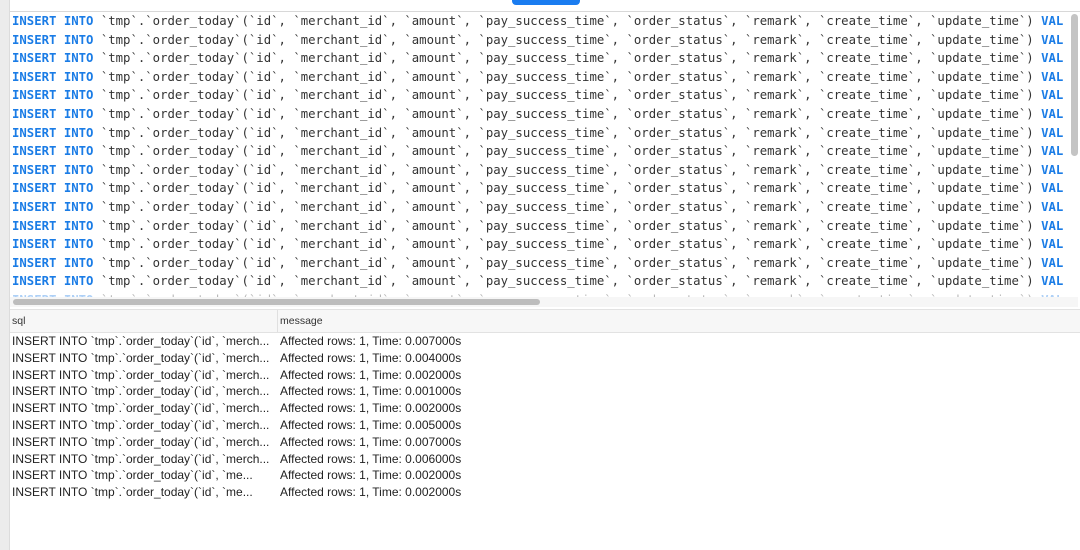 The width and height of the screenshot is (1080, 550). Describe the element at coordinates (1074, 85) in the screenshot. I see `editor-vertical-scrollbar` at that location.